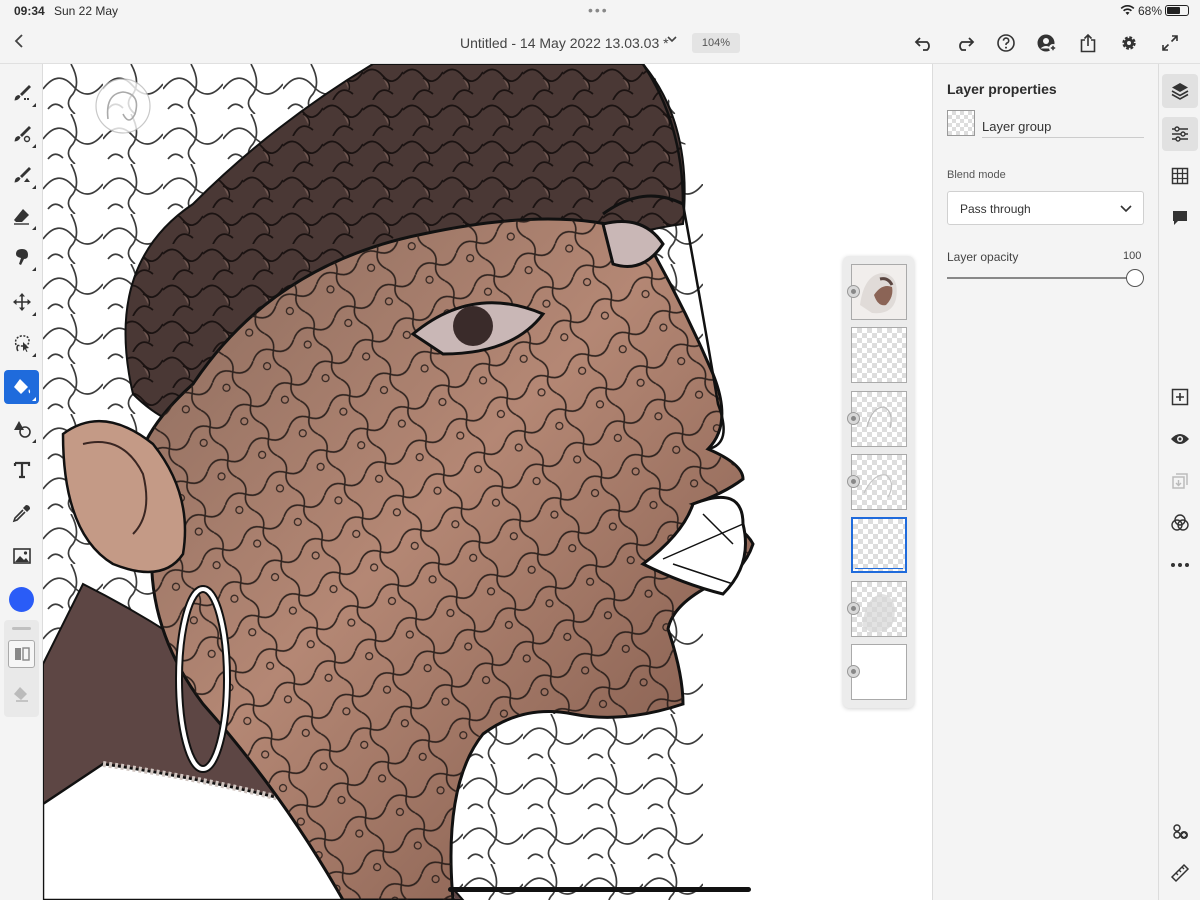 The width and height of the screenshot is (1200, 900). I want to click on clone-button, so click(1180, 831).